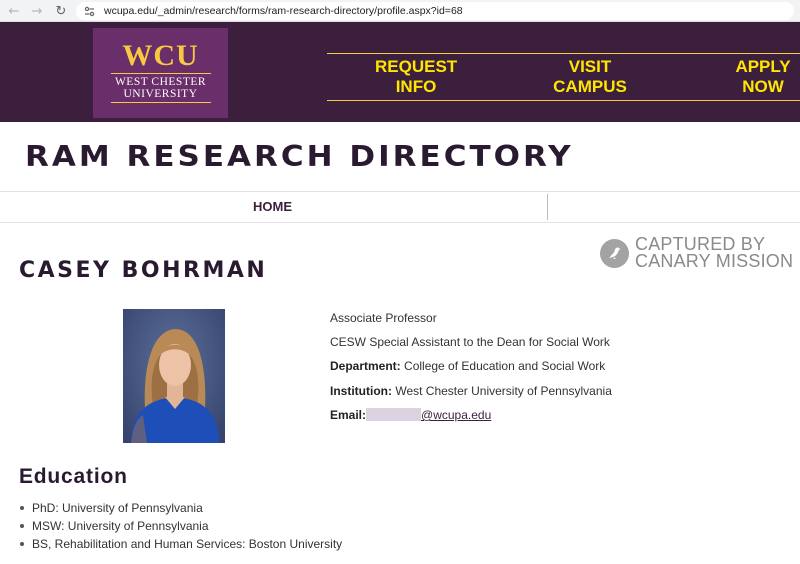 The width and height of the screenshot is (800, 564). What do you see at coordinates (416, 86) in the screenshot?
I see `request-info-line-2: INFO` at bounding box center [416, 86].